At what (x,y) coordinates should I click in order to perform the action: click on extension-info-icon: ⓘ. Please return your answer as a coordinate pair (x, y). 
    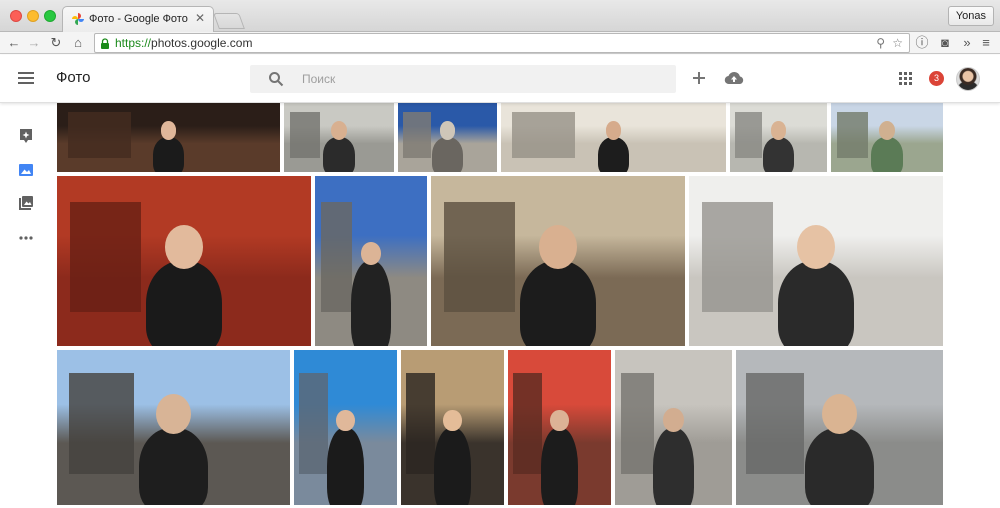
    Looking at the image, I should click on (922, 43).